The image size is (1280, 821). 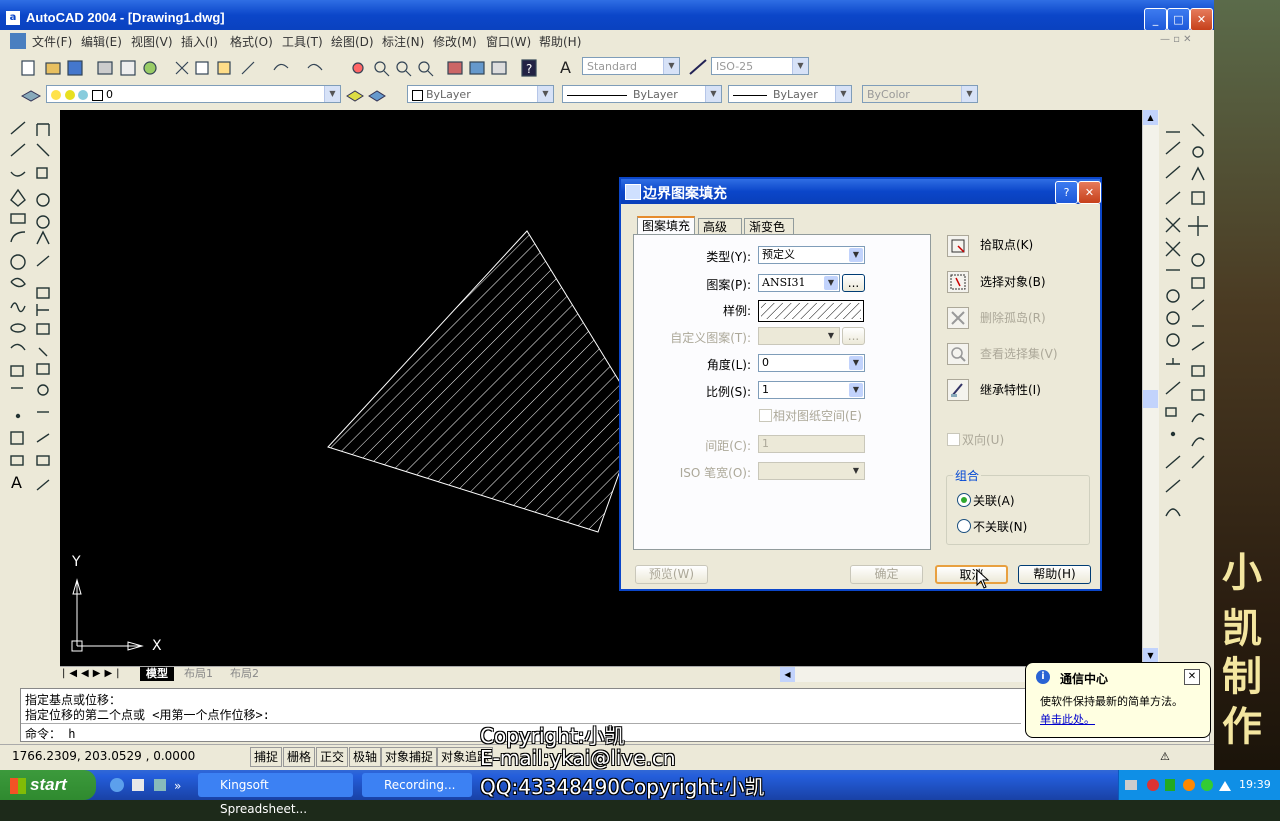 I want to click on tab-model: 模型, so click(x=157, y=674).